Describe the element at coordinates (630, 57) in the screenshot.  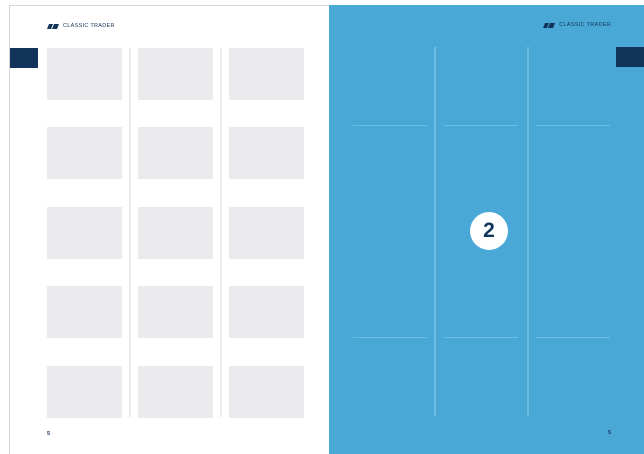
I see `section-tab-right` at that location.